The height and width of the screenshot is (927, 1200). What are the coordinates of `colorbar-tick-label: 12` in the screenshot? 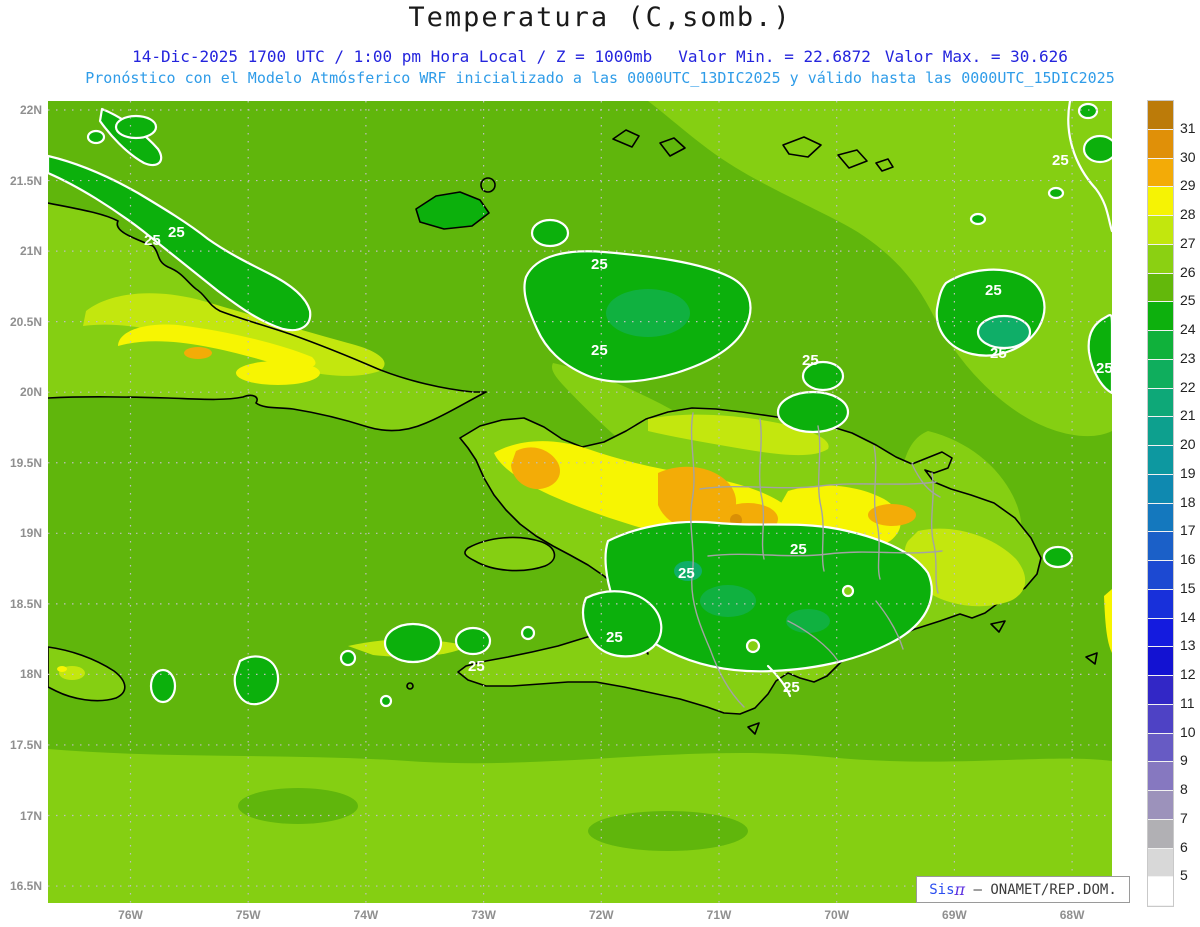 It's located at (1188, 674).